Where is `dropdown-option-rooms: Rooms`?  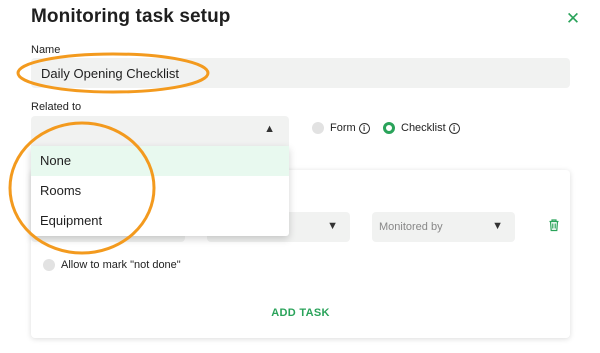 dropdown-option-rooms: Rooms is located at coordinates (160, 191).